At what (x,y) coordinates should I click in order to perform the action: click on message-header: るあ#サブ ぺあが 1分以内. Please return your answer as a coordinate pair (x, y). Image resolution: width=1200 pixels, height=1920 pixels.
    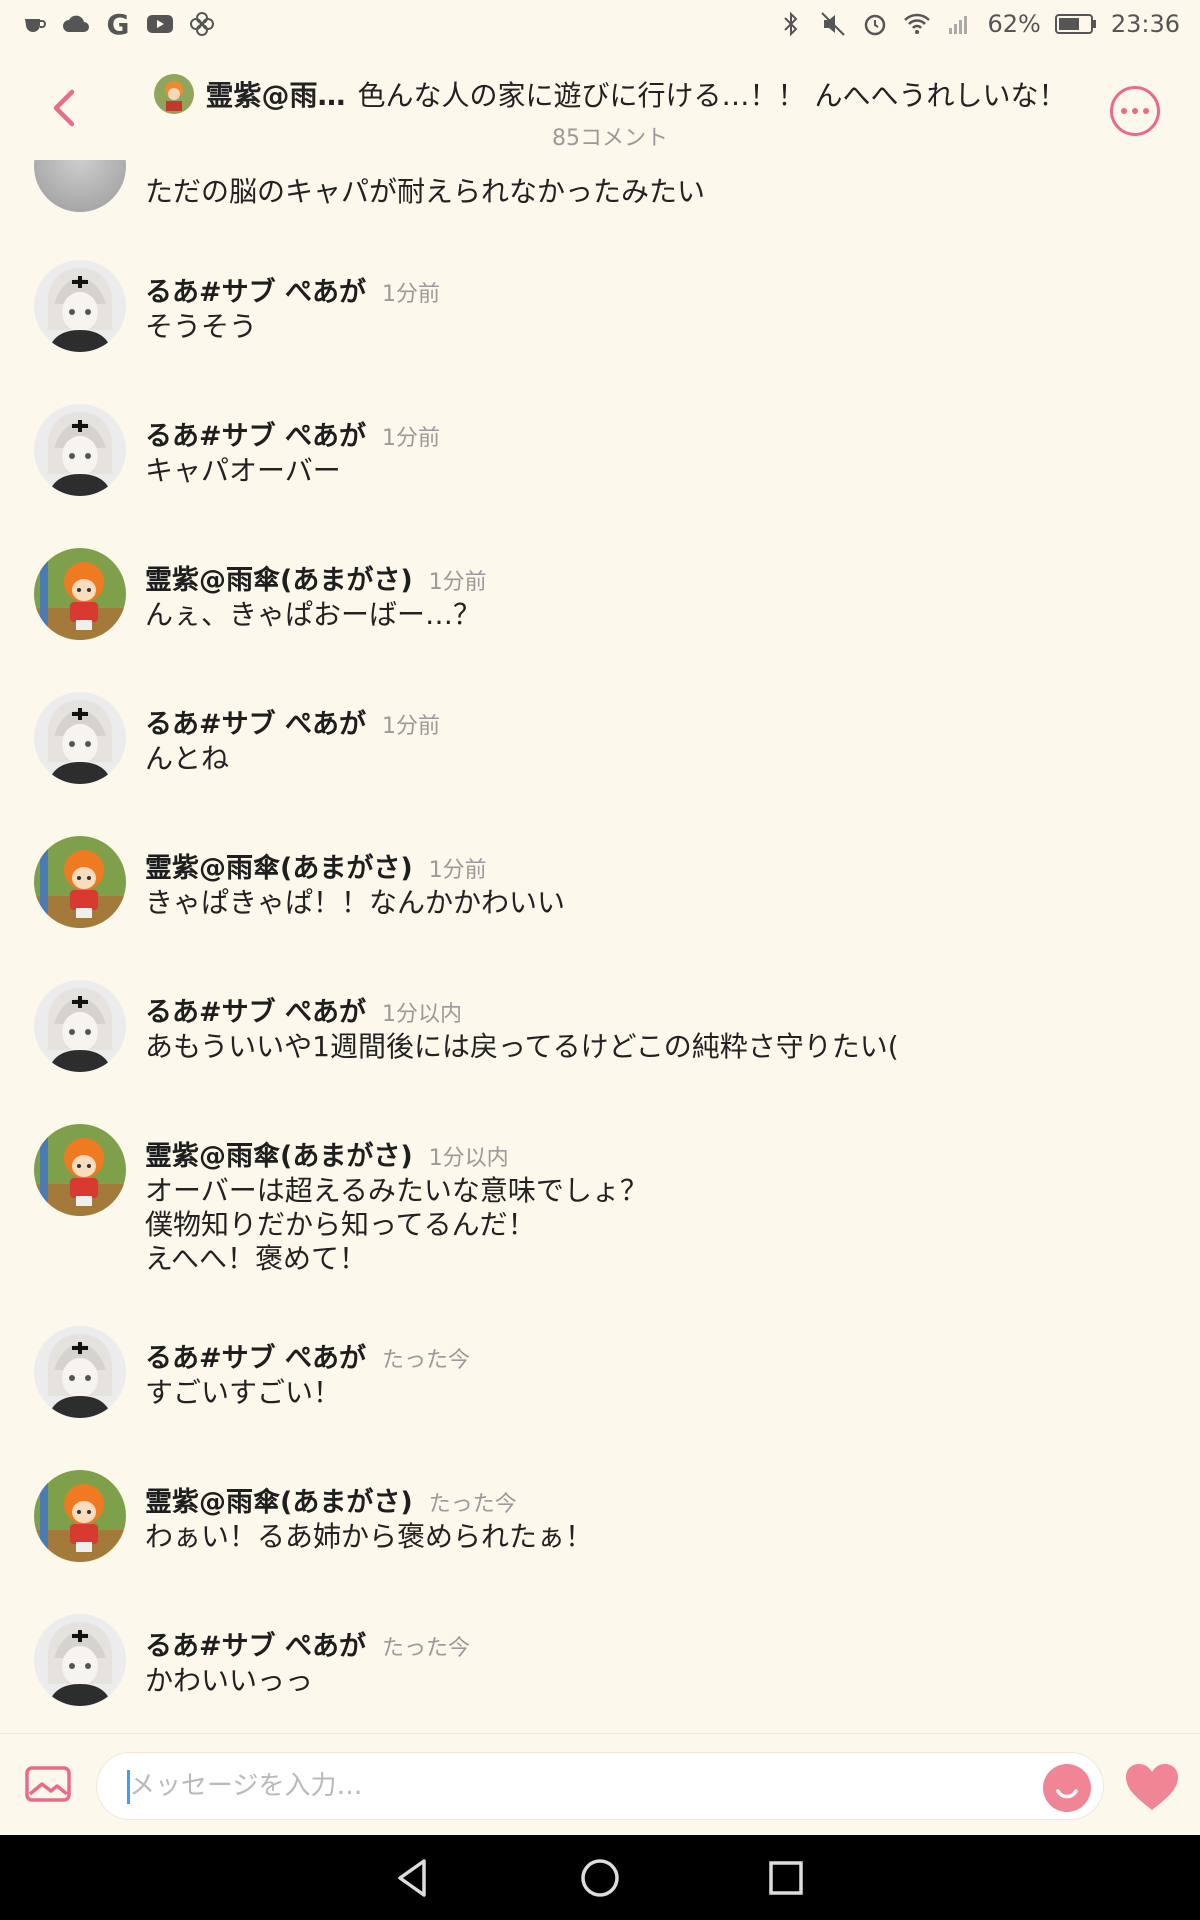
    Looking at the image, I should click on (303, 1009).